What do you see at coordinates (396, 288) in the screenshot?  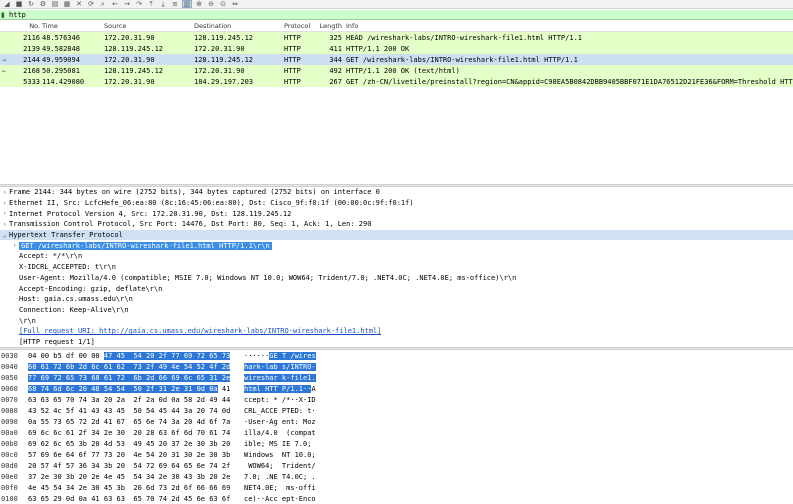 I see `detail-tree-item: Accept-Encoding: gzip, deflate\r\n` at bounding box center [396, 288].